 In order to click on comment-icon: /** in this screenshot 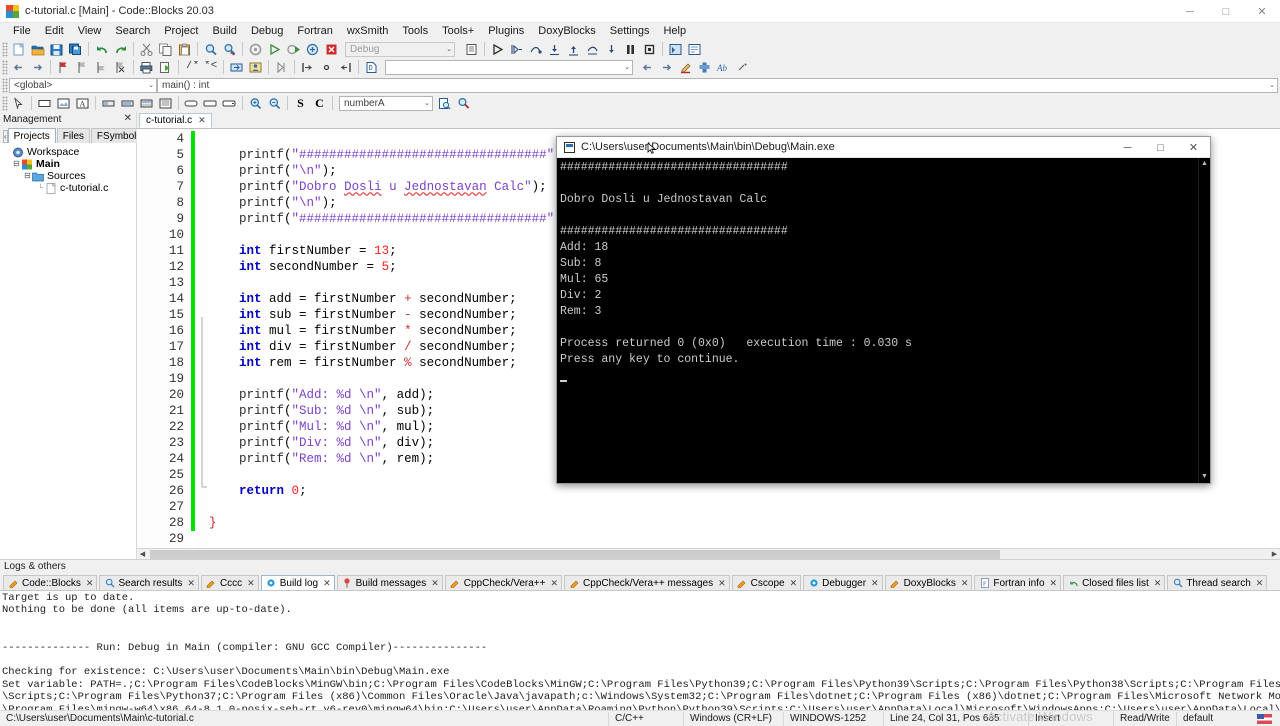, I will do `click(191, 67)`.